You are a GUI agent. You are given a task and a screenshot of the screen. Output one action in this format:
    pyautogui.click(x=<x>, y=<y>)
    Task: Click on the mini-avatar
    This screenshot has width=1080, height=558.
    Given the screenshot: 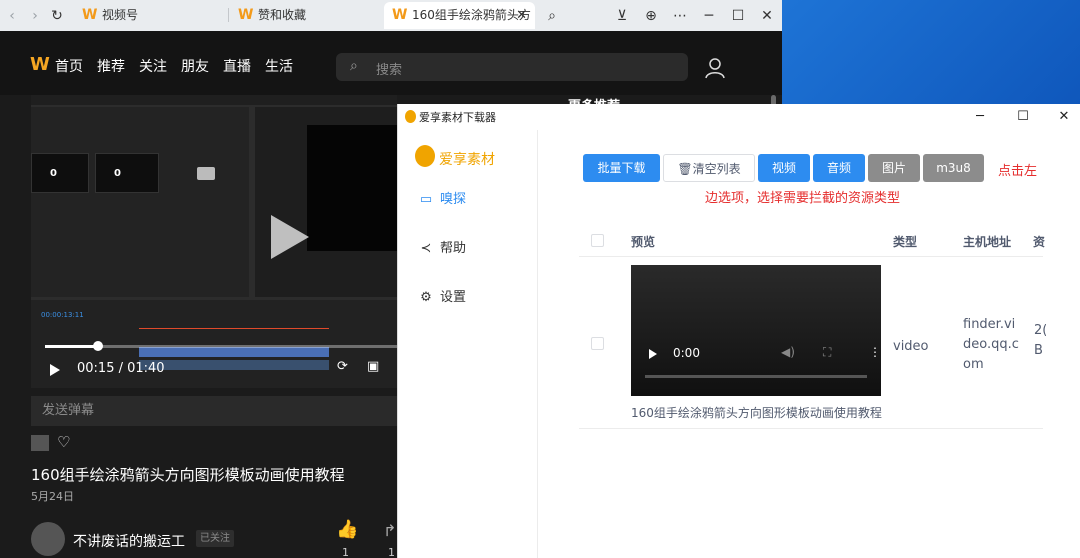 What is the action you would take?
    pyautogui.click(x=40, y=443)
    